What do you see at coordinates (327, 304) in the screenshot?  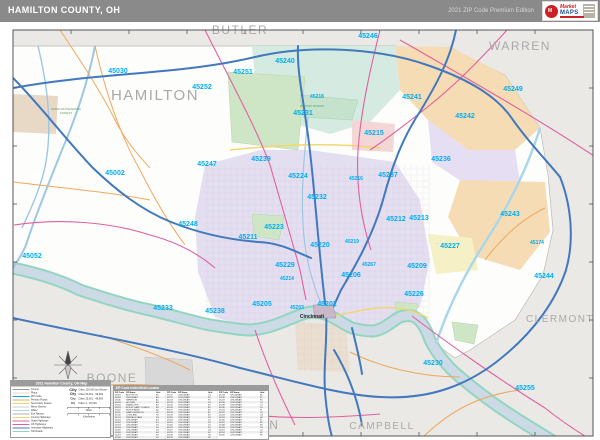 I see `zip-code-label: 45202` at bounding box center [327, 304].